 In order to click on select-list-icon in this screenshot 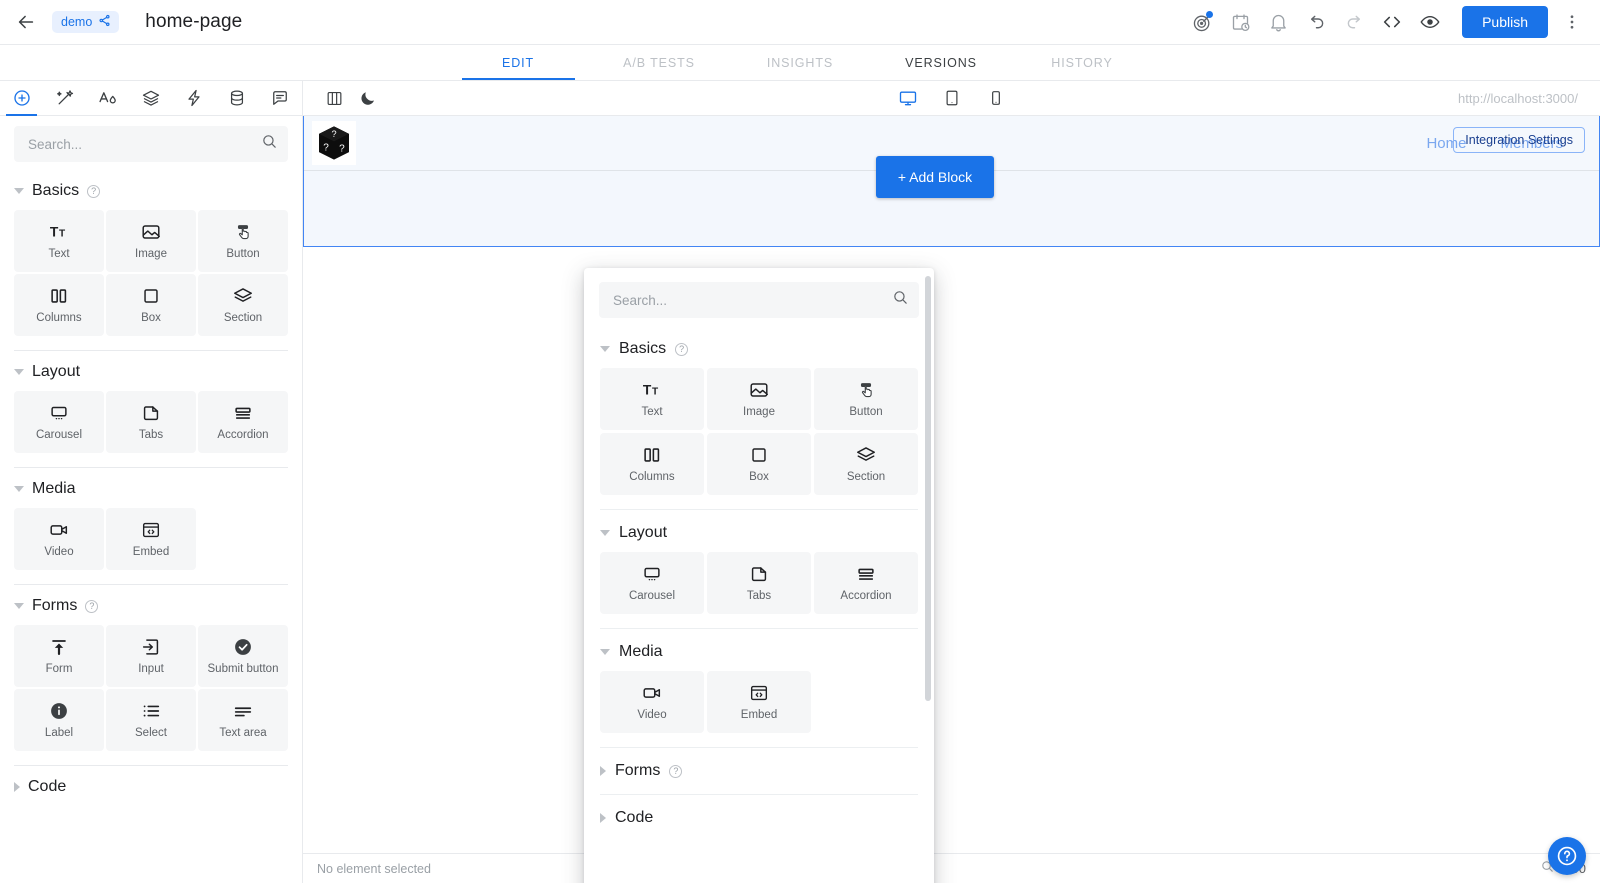, I will do `click(151, 711)`.